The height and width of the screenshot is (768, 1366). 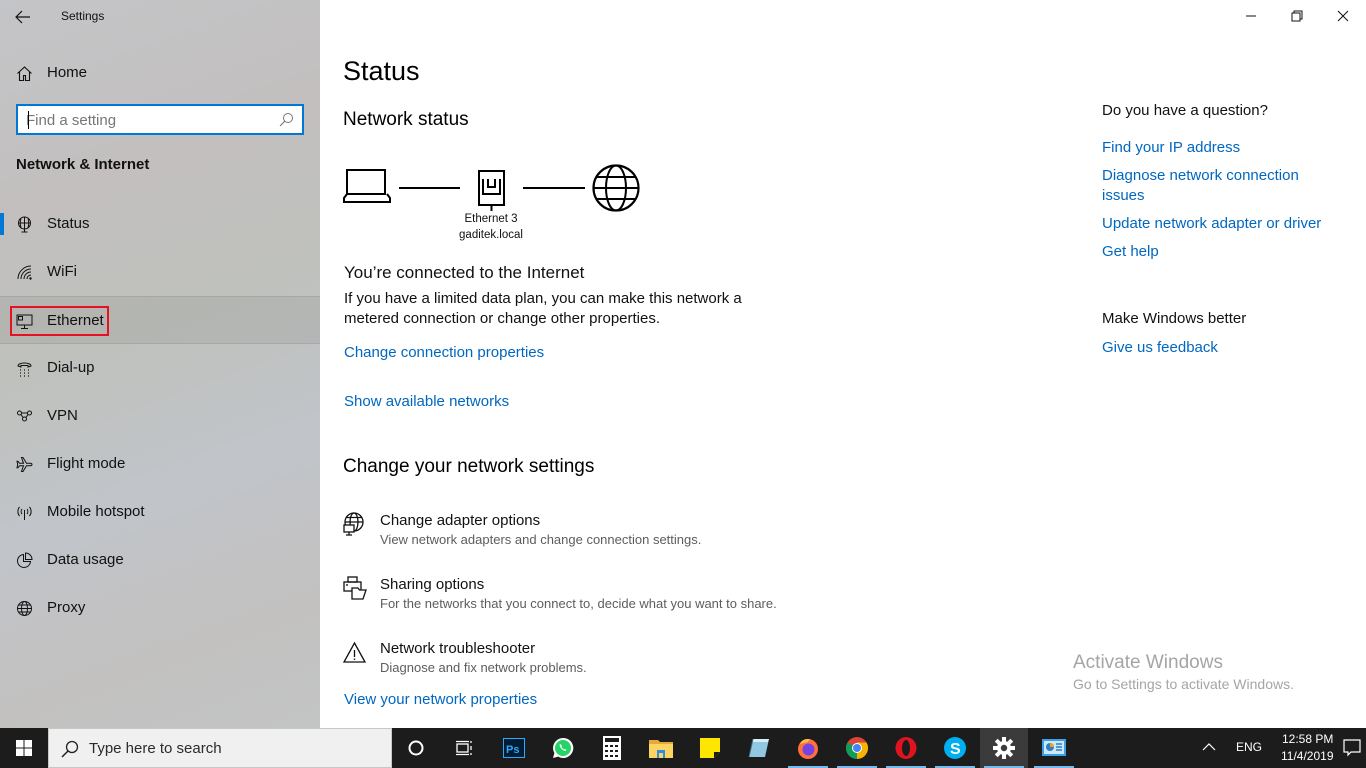 What do you see at coordinates (160, 416) in the screenshot?
I see `sidebar-item-vpn: VPN` at bounding box center [160, 416].